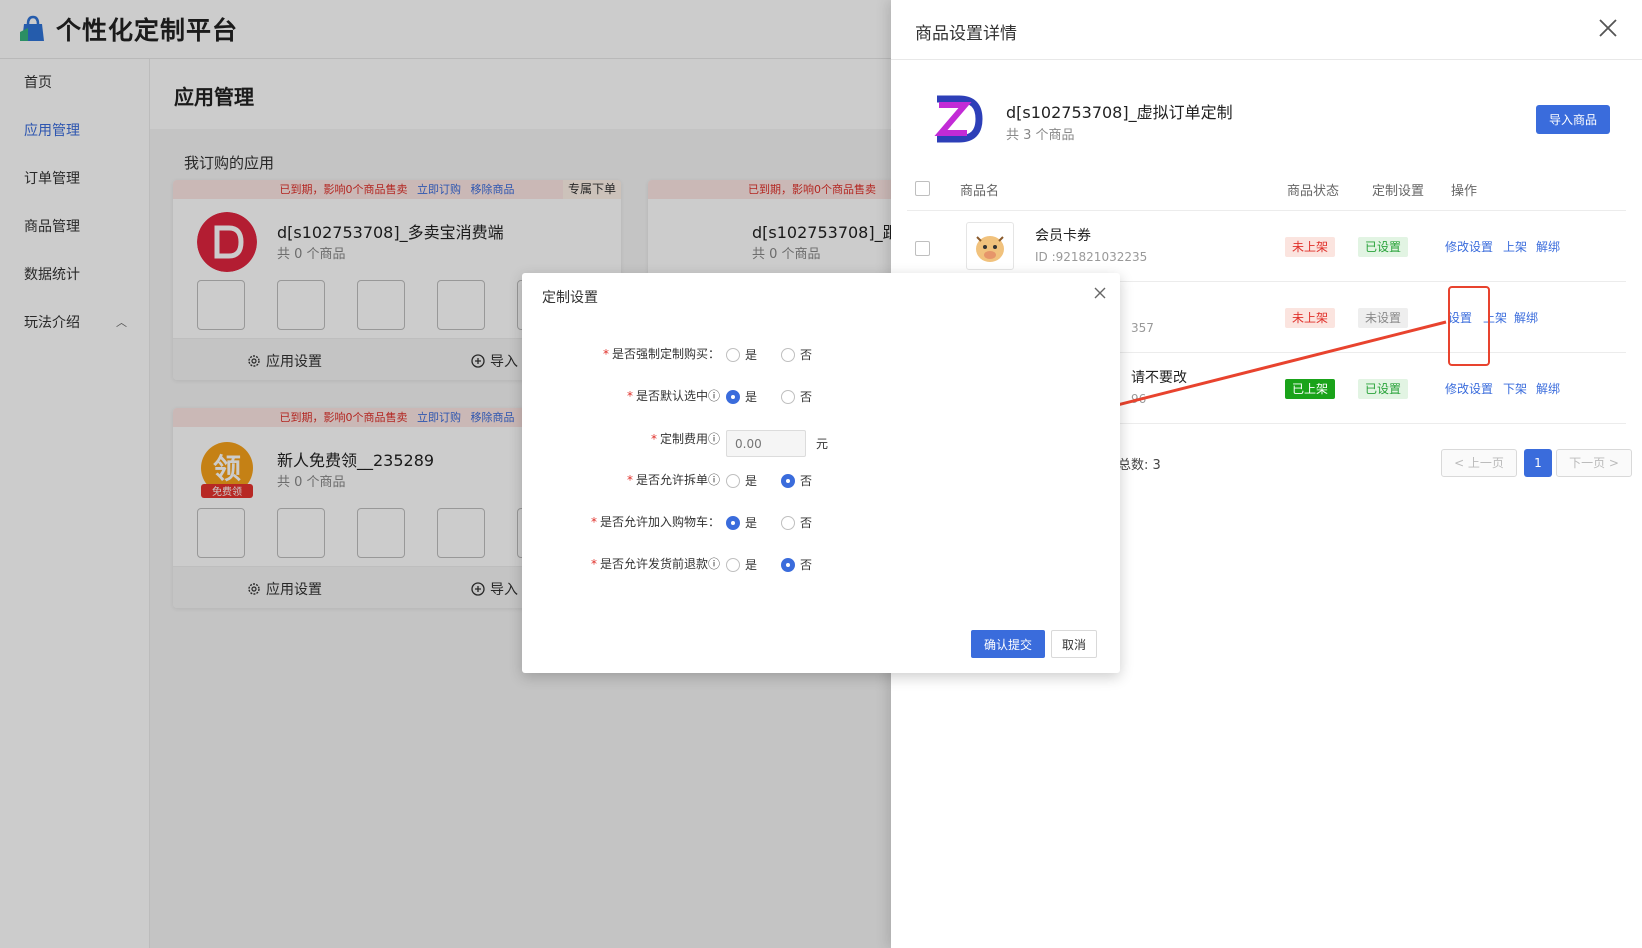 The image size is (1642, 948). I want to click on fee-unit: 元, so click(822, 444).